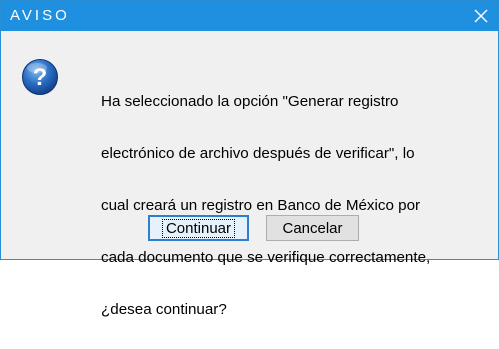 This screenshot has height=349, width=499. What do you see at coordinates (249, 16) in the screenshot?
I see `title-bar: AVISO` at bounding box center [249, 16].